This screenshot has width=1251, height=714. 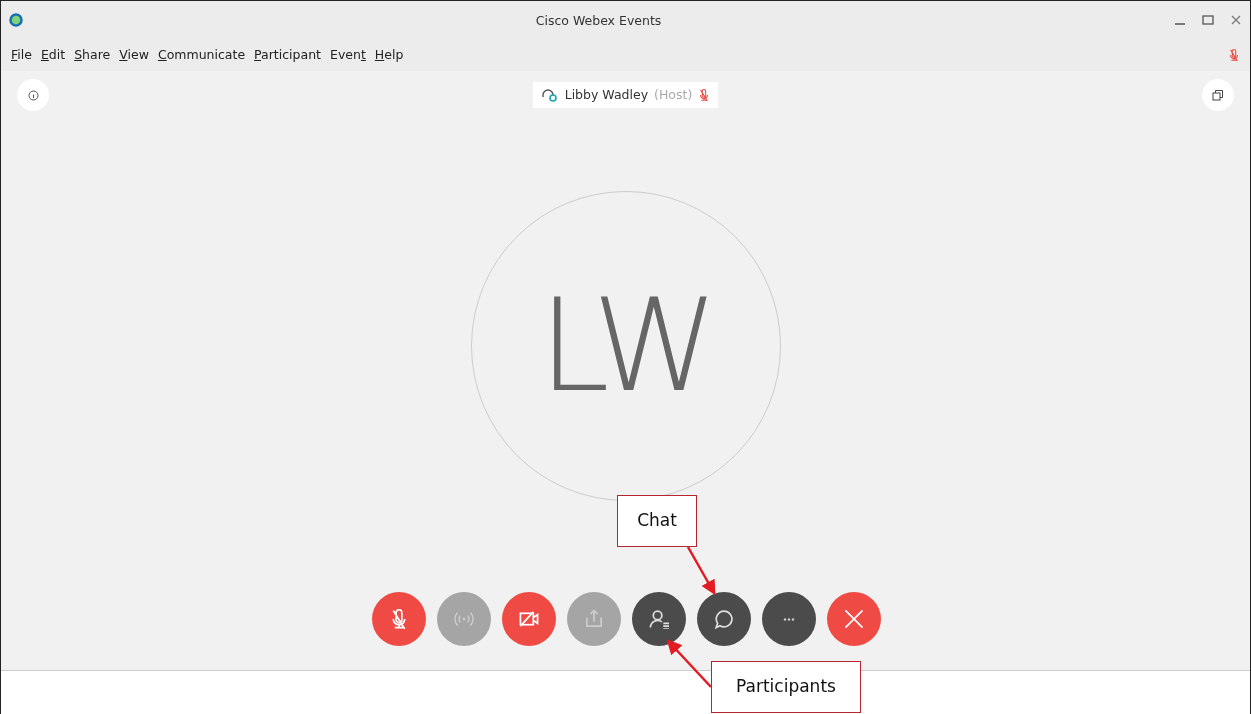 I want to click on maximize-icon, so click(x=1208, y=20).